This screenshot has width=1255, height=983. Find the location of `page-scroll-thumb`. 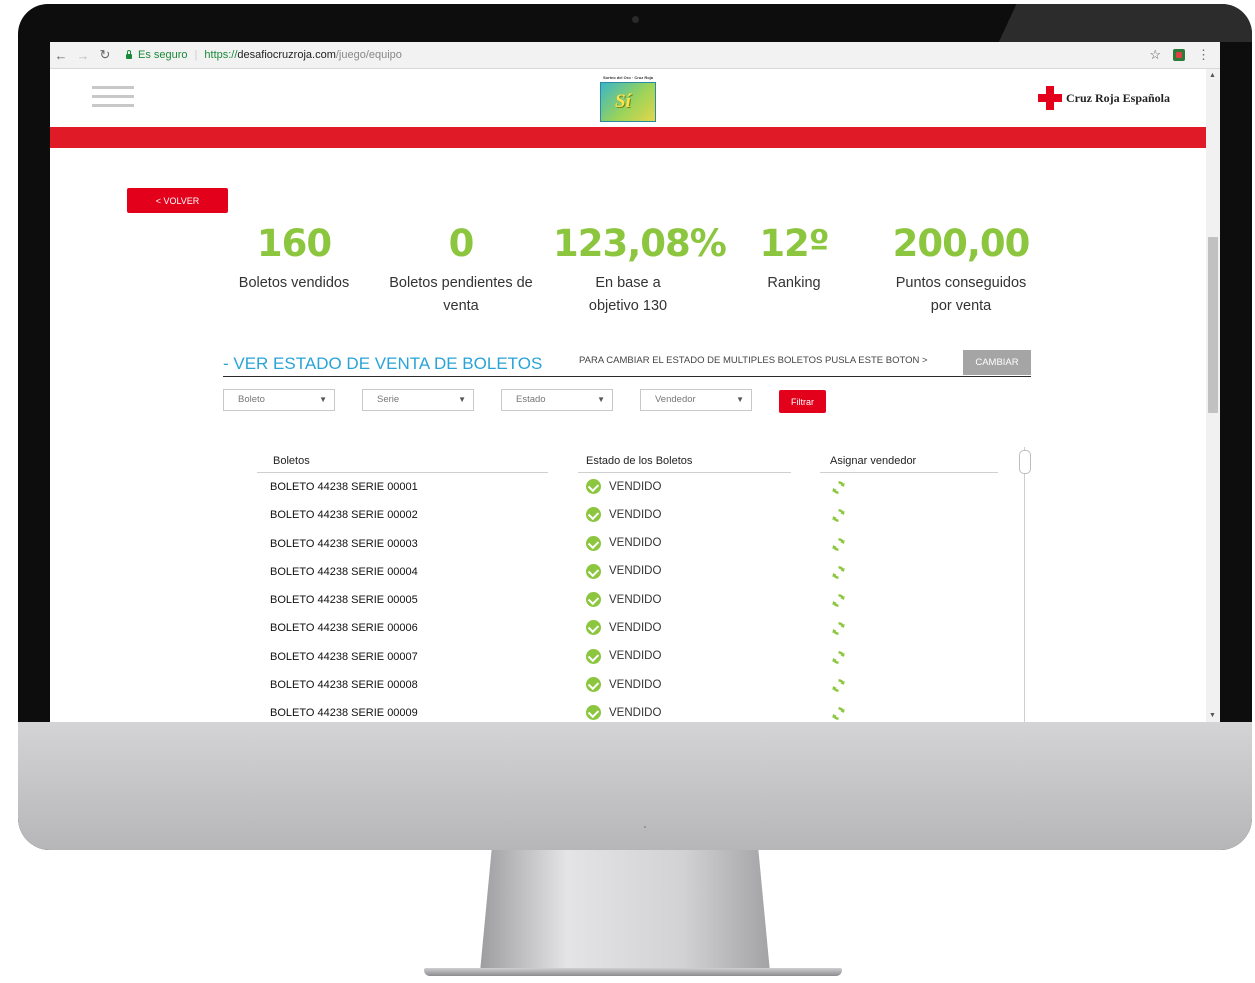

page-scroll-thumb is located at coordinates (1213, 325).